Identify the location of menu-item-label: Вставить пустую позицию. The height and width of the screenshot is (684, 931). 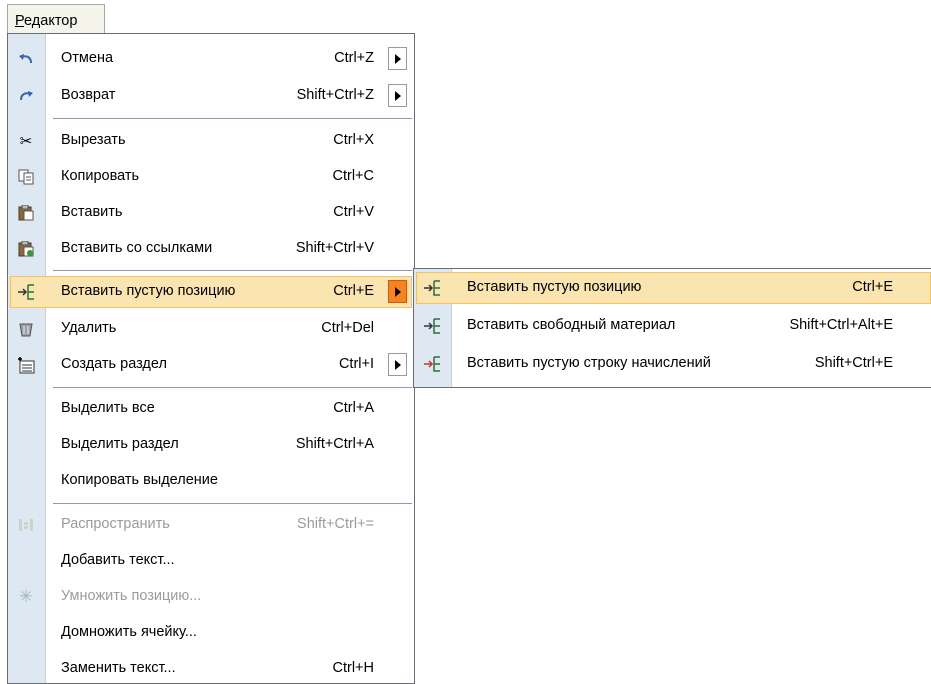
(148, 291).